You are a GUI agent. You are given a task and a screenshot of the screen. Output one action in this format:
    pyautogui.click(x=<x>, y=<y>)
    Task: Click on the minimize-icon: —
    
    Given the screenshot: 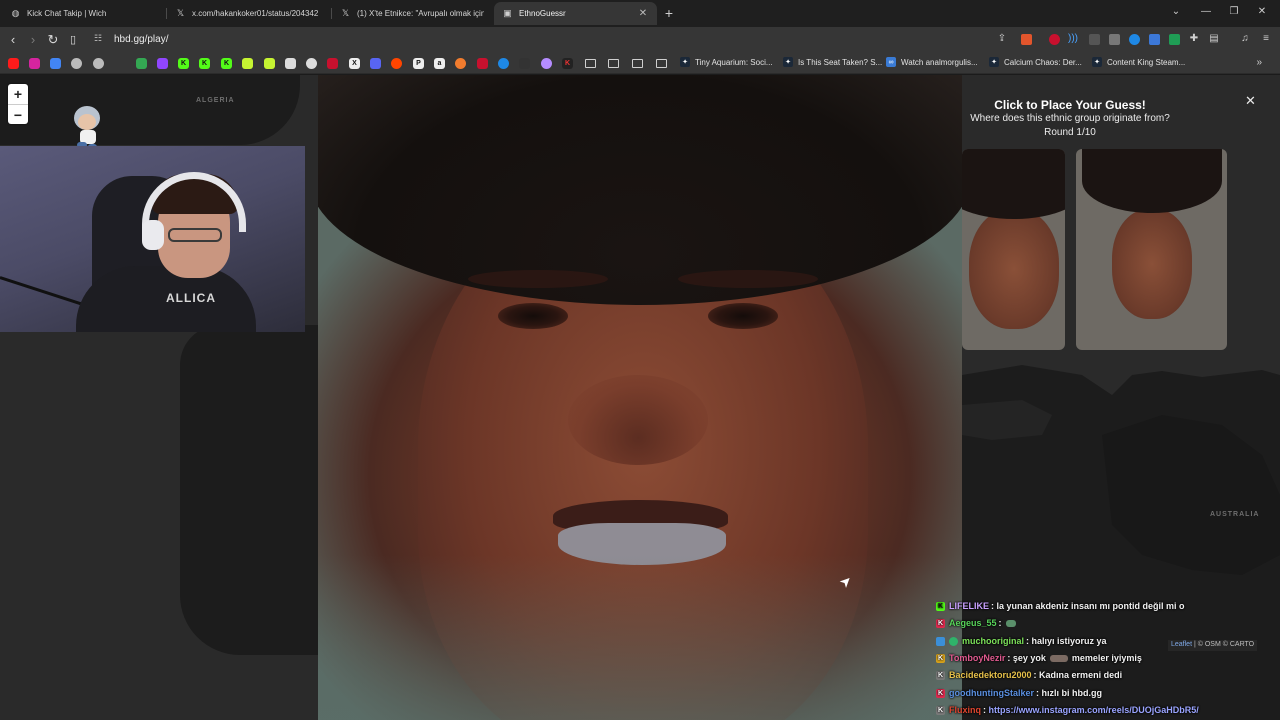 What is the action you would take?
    pyautogui.click(x=1206, y=11)
    